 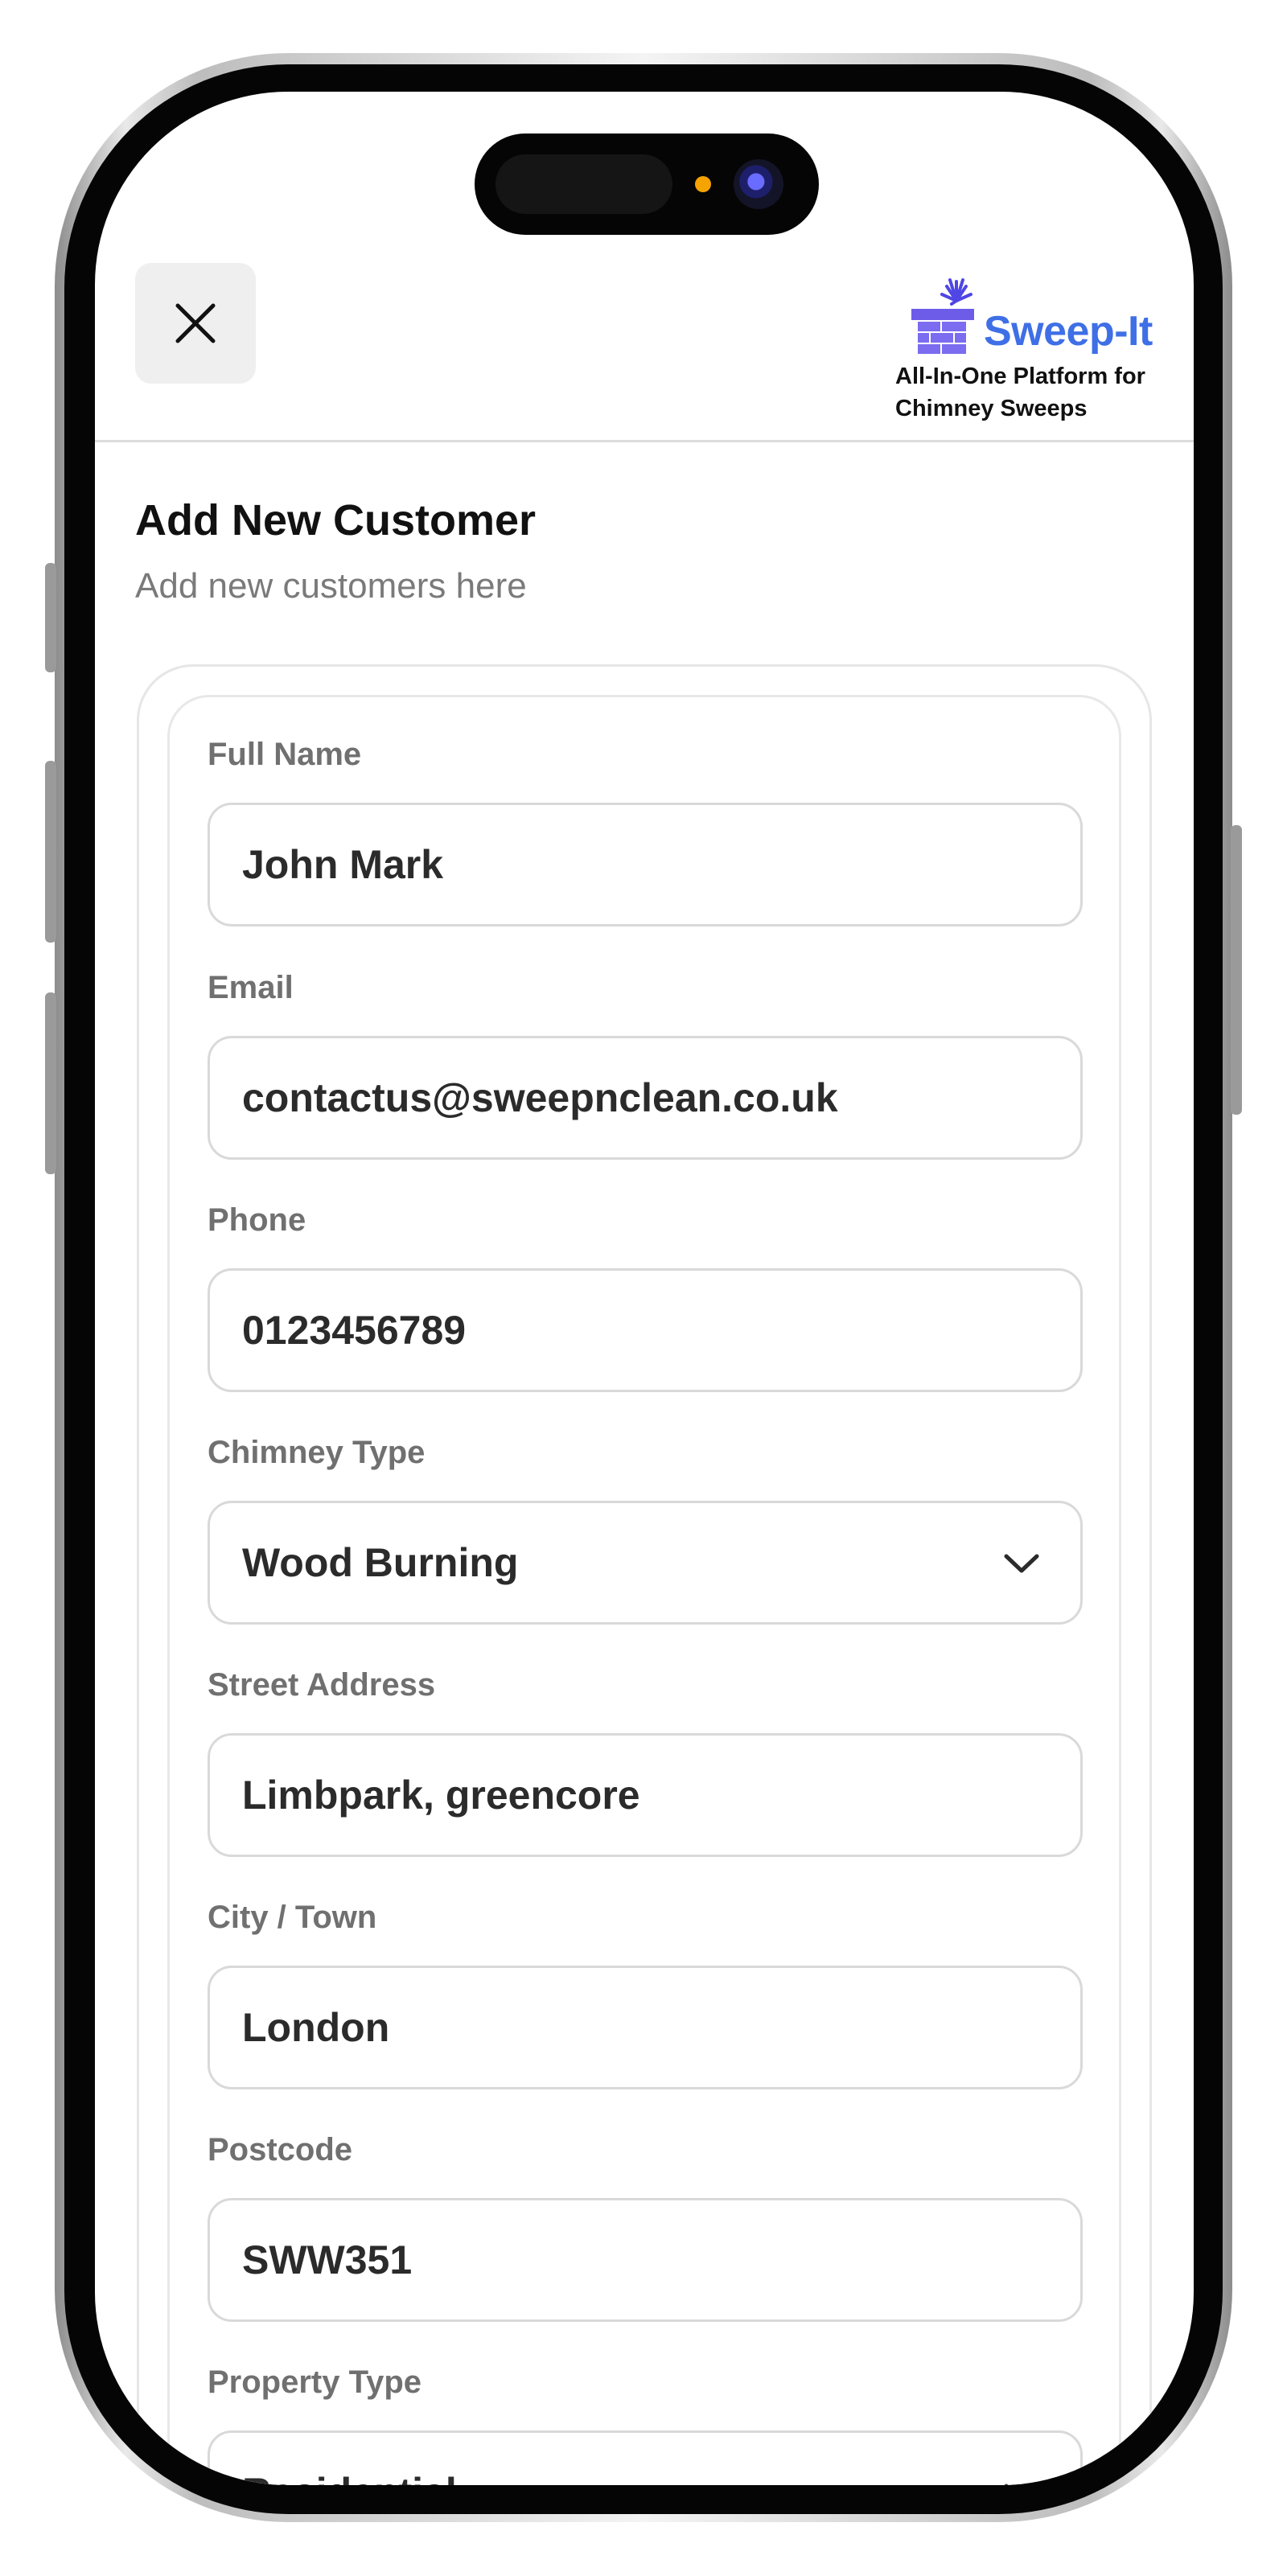 I want to click on postcode-value: SWW351, so click(x=327, y=2259).